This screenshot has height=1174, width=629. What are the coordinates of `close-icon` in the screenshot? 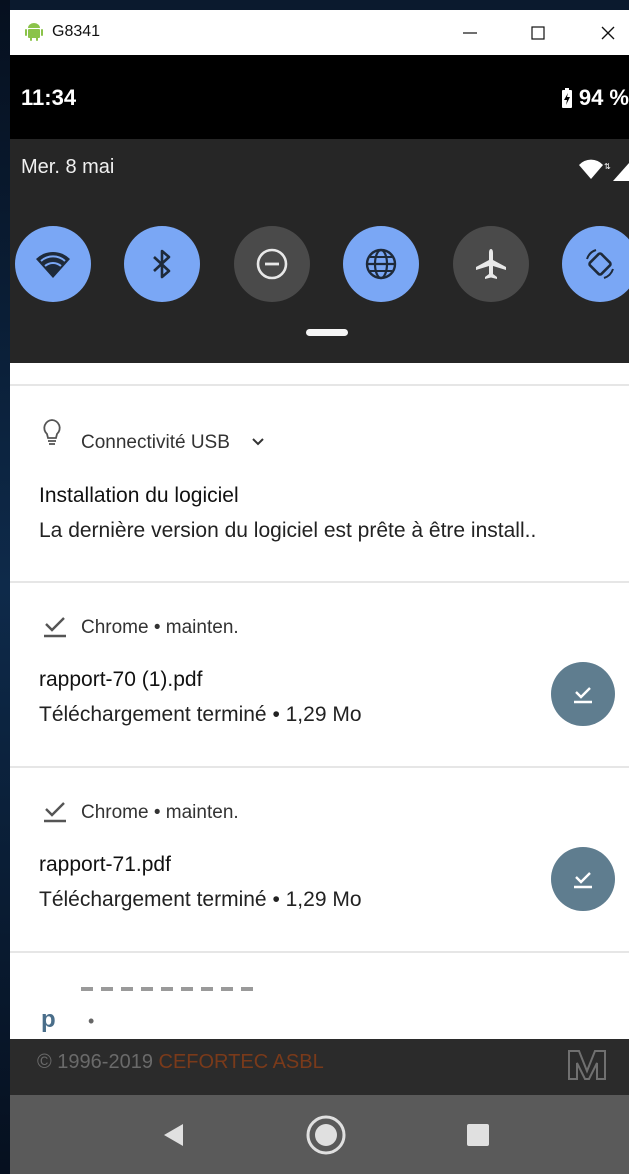 It's located at (608, 33).